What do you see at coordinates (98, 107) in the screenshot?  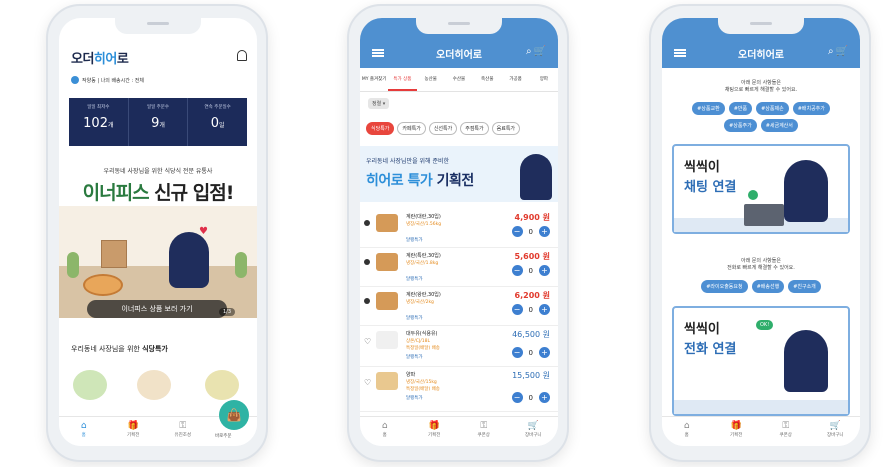 I see `stat-label: 일일 최저수` at bounding box center [98, 107].